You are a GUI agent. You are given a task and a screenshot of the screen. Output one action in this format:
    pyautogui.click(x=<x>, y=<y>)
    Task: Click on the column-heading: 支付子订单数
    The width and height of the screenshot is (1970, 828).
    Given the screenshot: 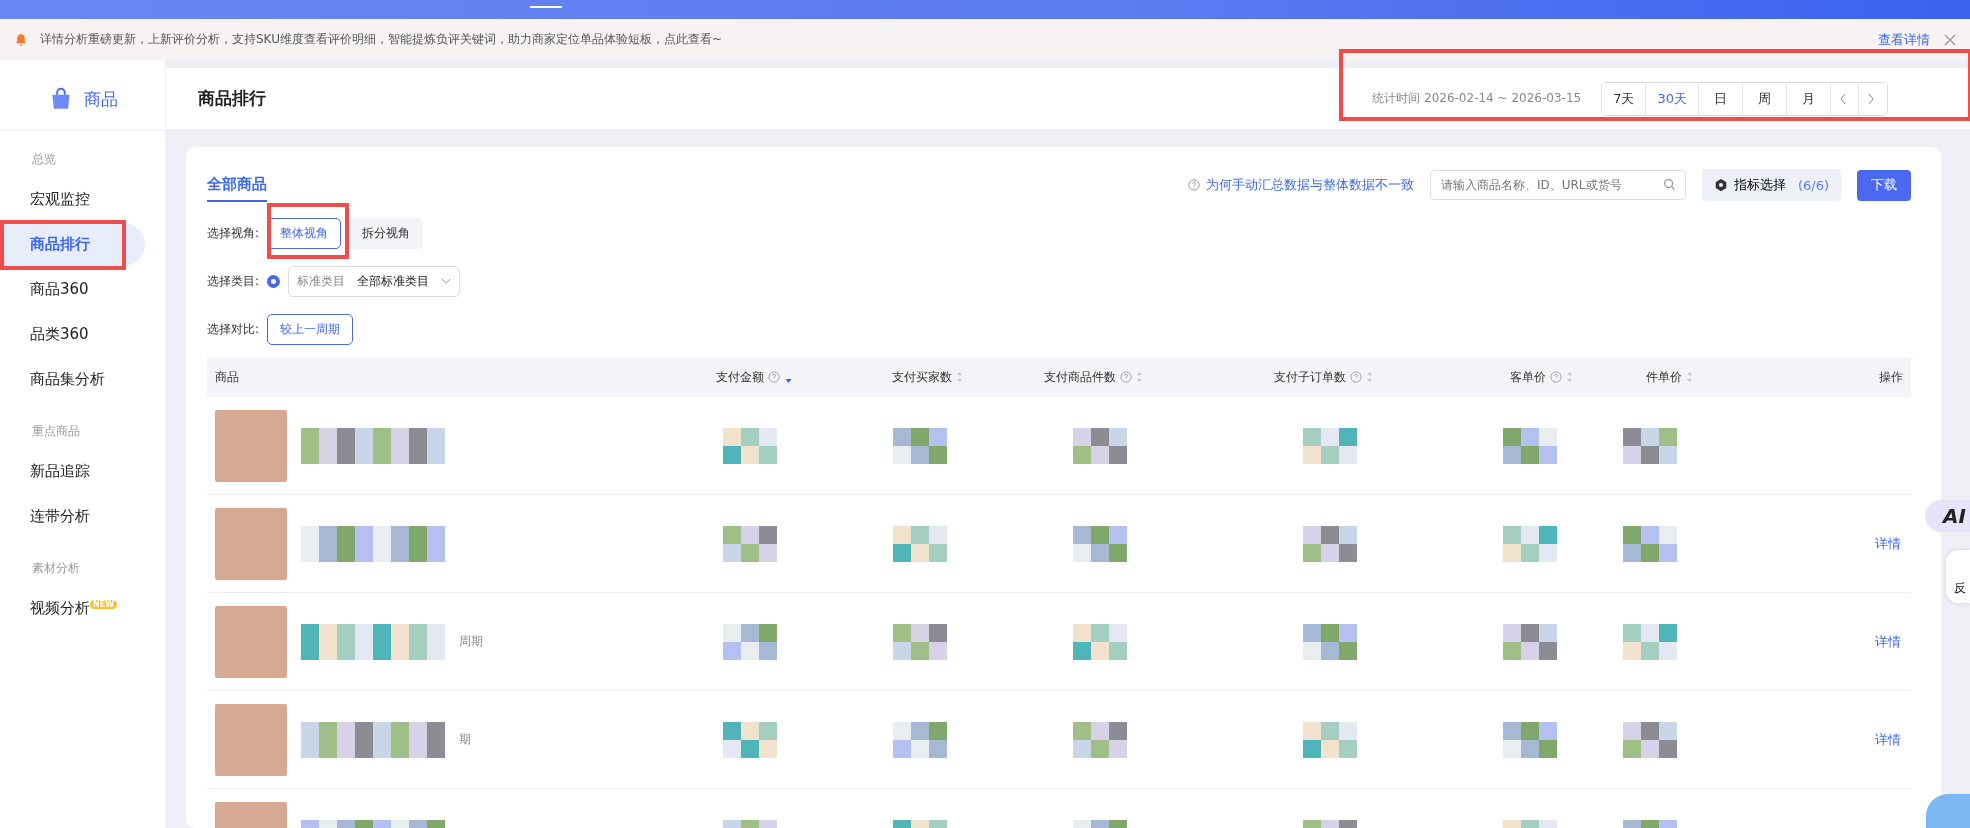 What is the action you would take?
    pyautogui.click(x=1272, y=377)
    